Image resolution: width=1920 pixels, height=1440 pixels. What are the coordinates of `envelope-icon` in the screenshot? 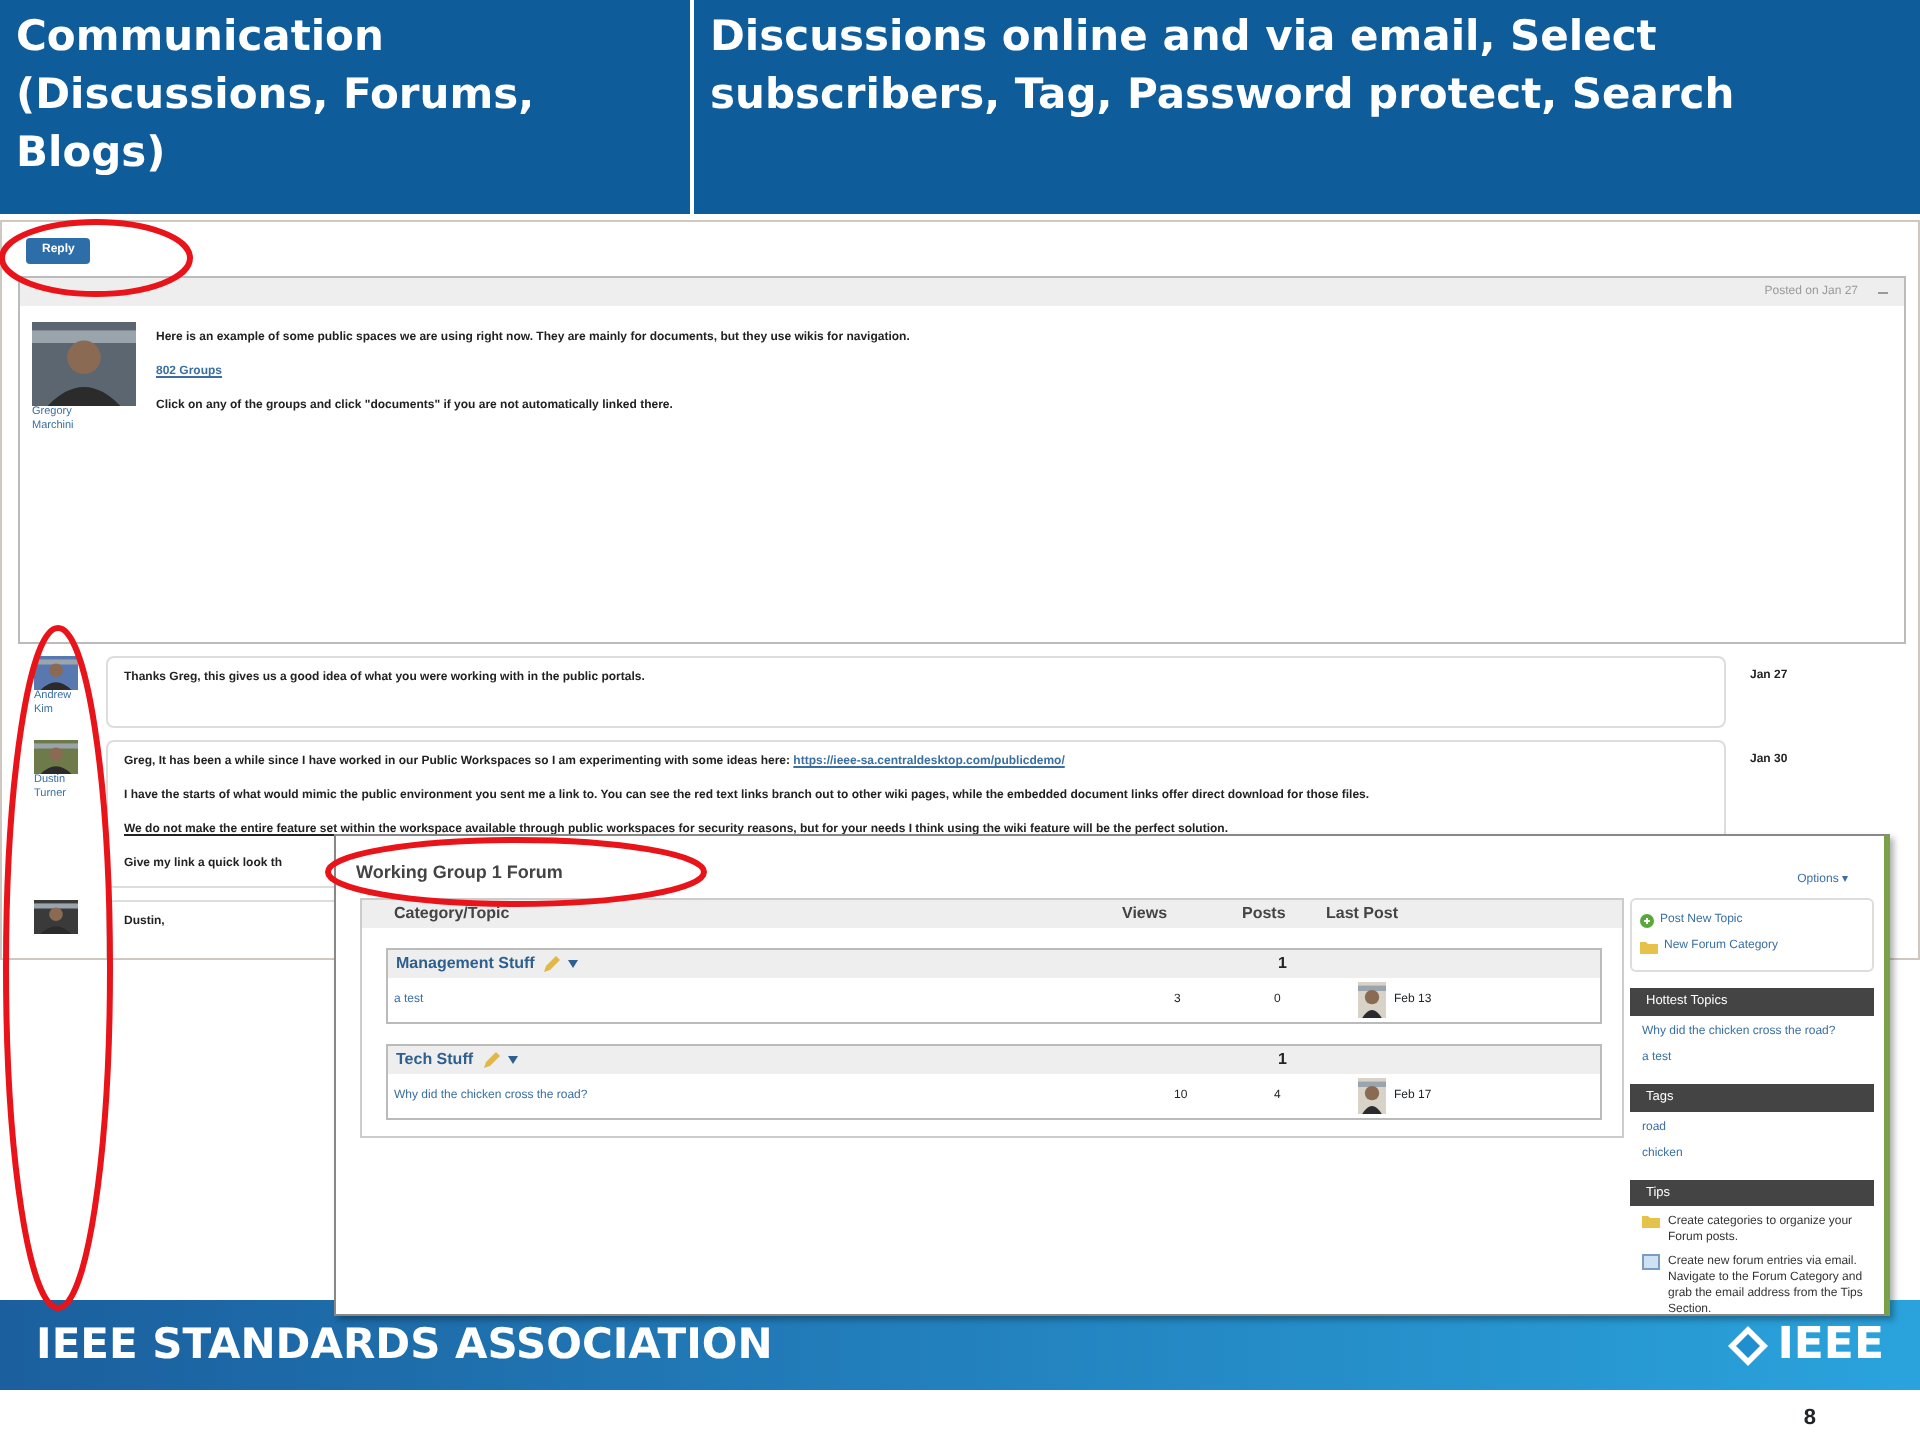 It's located at (1651, 1262).